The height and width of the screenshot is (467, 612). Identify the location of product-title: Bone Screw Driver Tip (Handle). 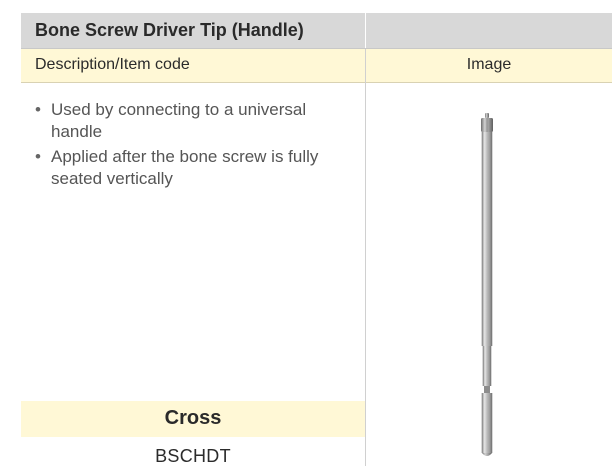
(169, 30).